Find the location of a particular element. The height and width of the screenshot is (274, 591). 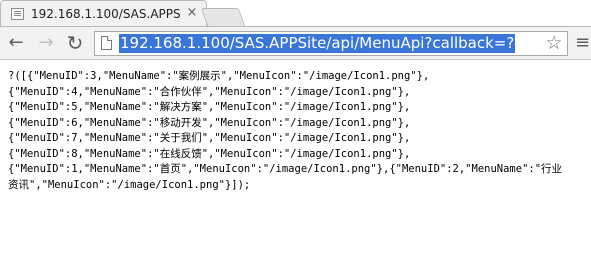

json-line: 资讯","MenuIcon":"/image/Icon1.png"}]); is located at coordinates (129, 184).